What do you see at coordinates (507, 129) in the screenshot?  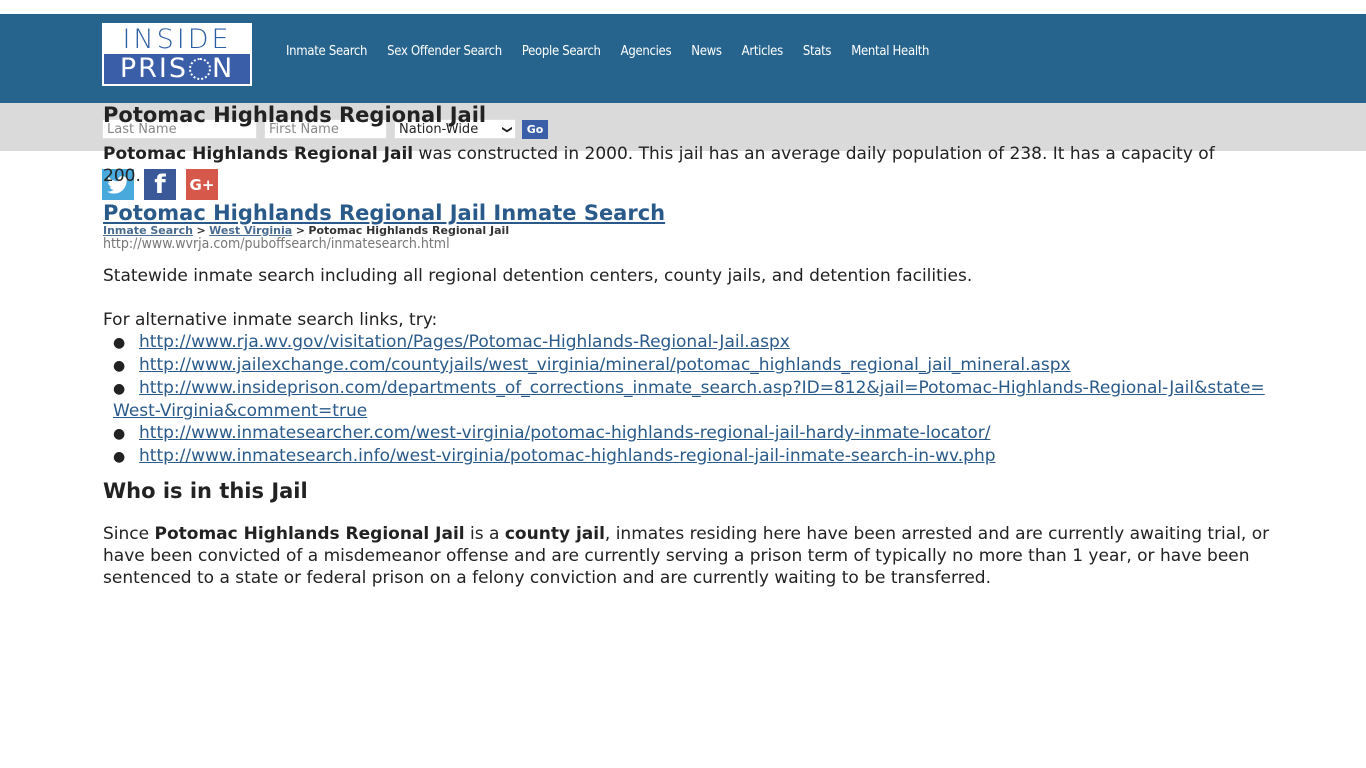 I see `chevron-down-icon: ❮` at bounding box center [507, 129].